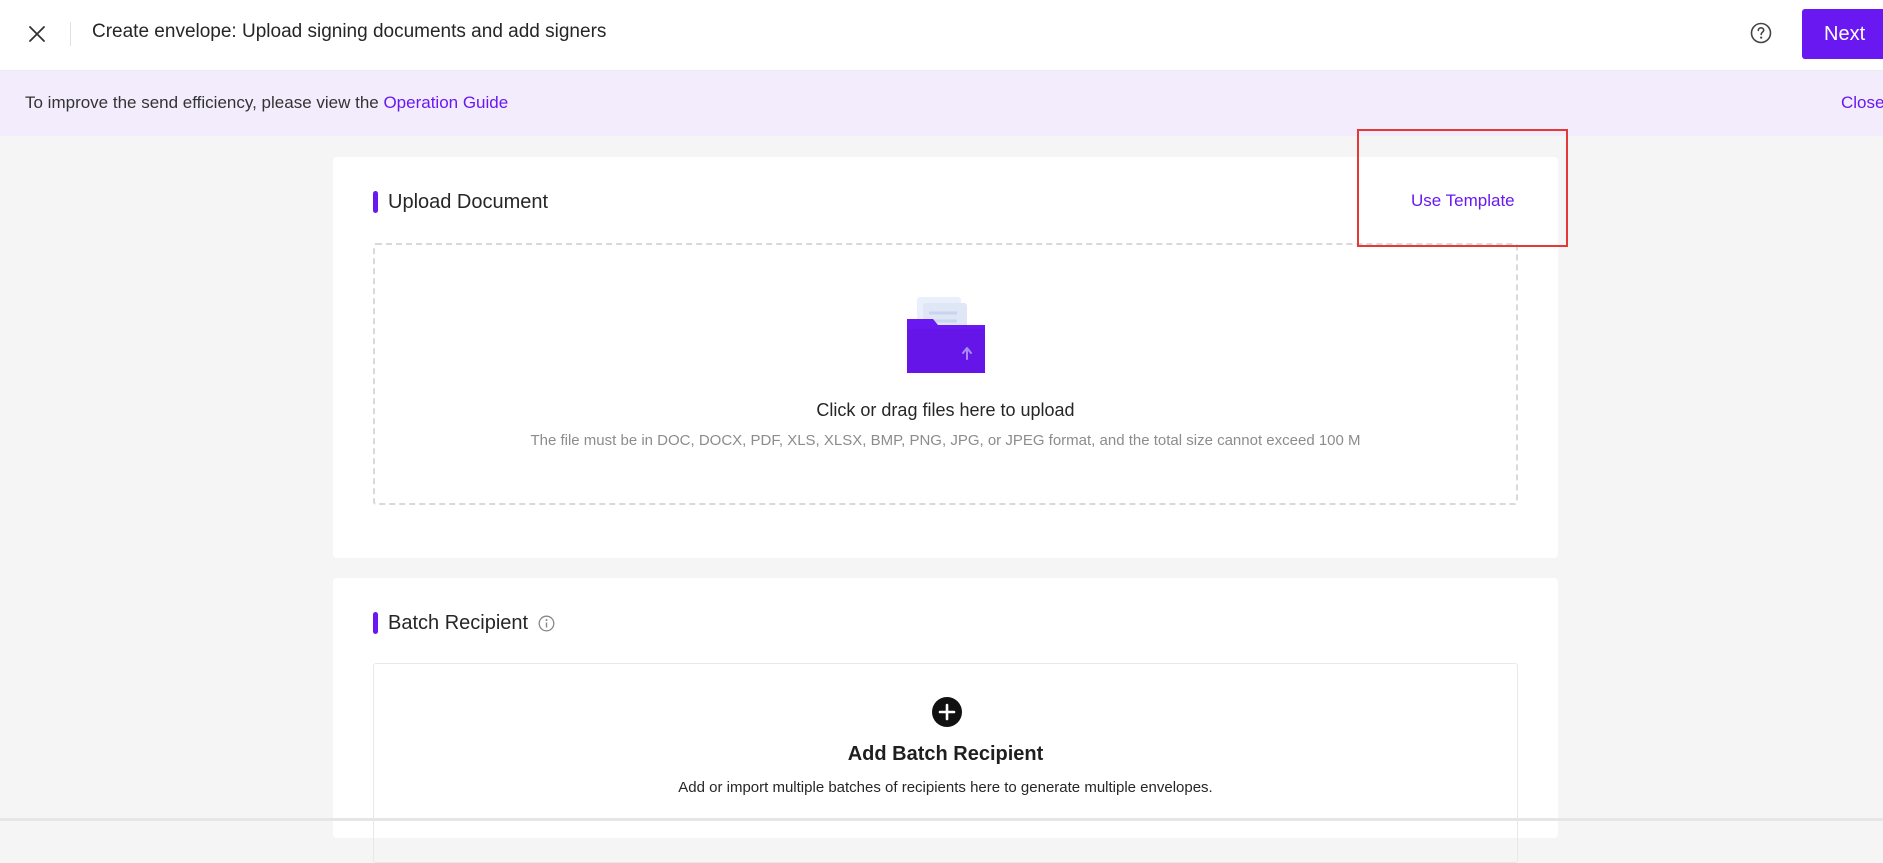 The image size is (1883, 863). What do you see at coordinates (1862, 103) in the screenshot?
I see `banner-close-link: Close` at bounding box center [1862, 103].